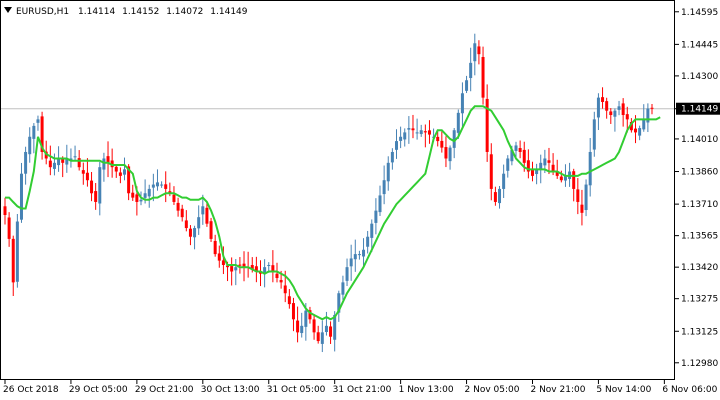 This screenshot has width=720, height=400. I want to click on price-tick-label: 1.14445, so click(699, 45).